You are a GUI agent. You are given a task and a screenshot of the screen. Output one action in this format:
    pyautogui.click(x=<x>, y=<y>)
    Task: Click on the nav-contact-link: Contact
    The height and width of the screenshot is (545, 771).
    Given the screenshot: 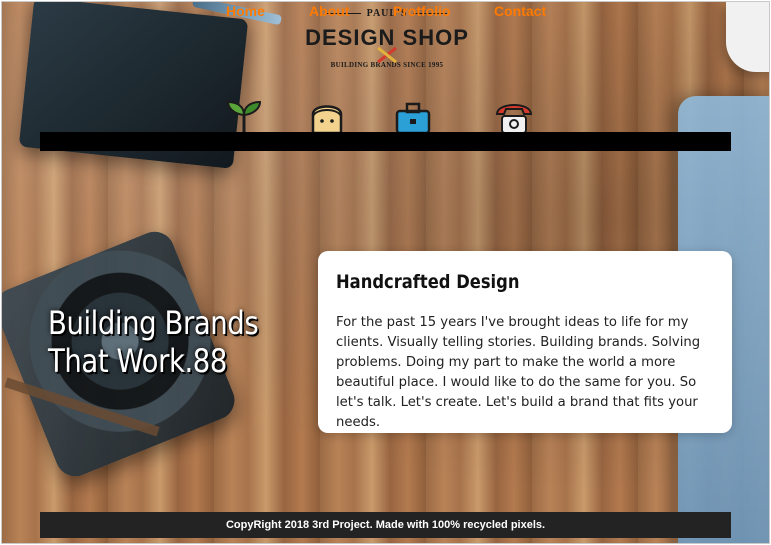 What is the action you would take?
    pyautogui.click(x=520, y=11)
    